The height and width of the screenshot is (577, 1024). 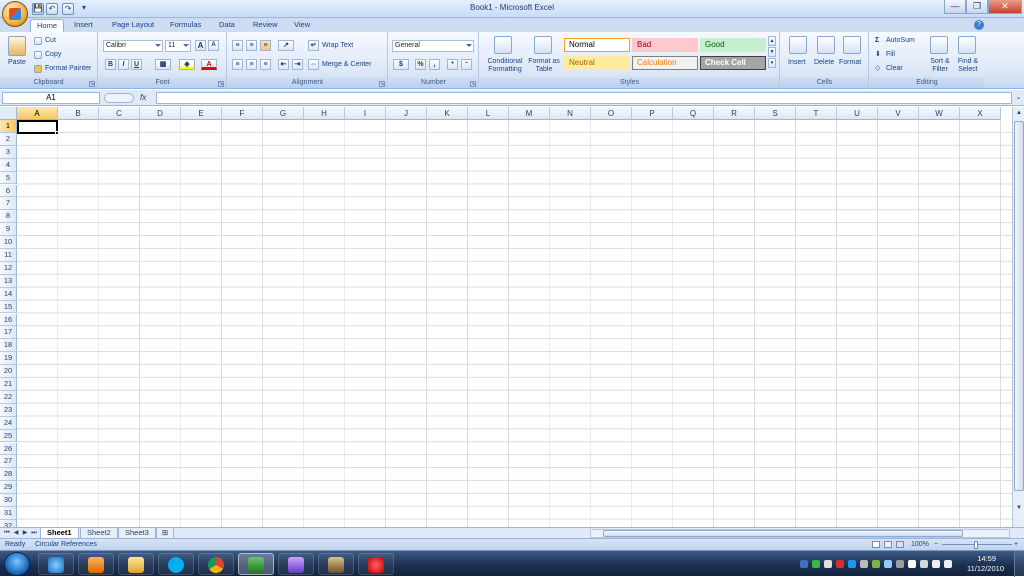 I want to click on flag-icon, so click(x=912, y=564).